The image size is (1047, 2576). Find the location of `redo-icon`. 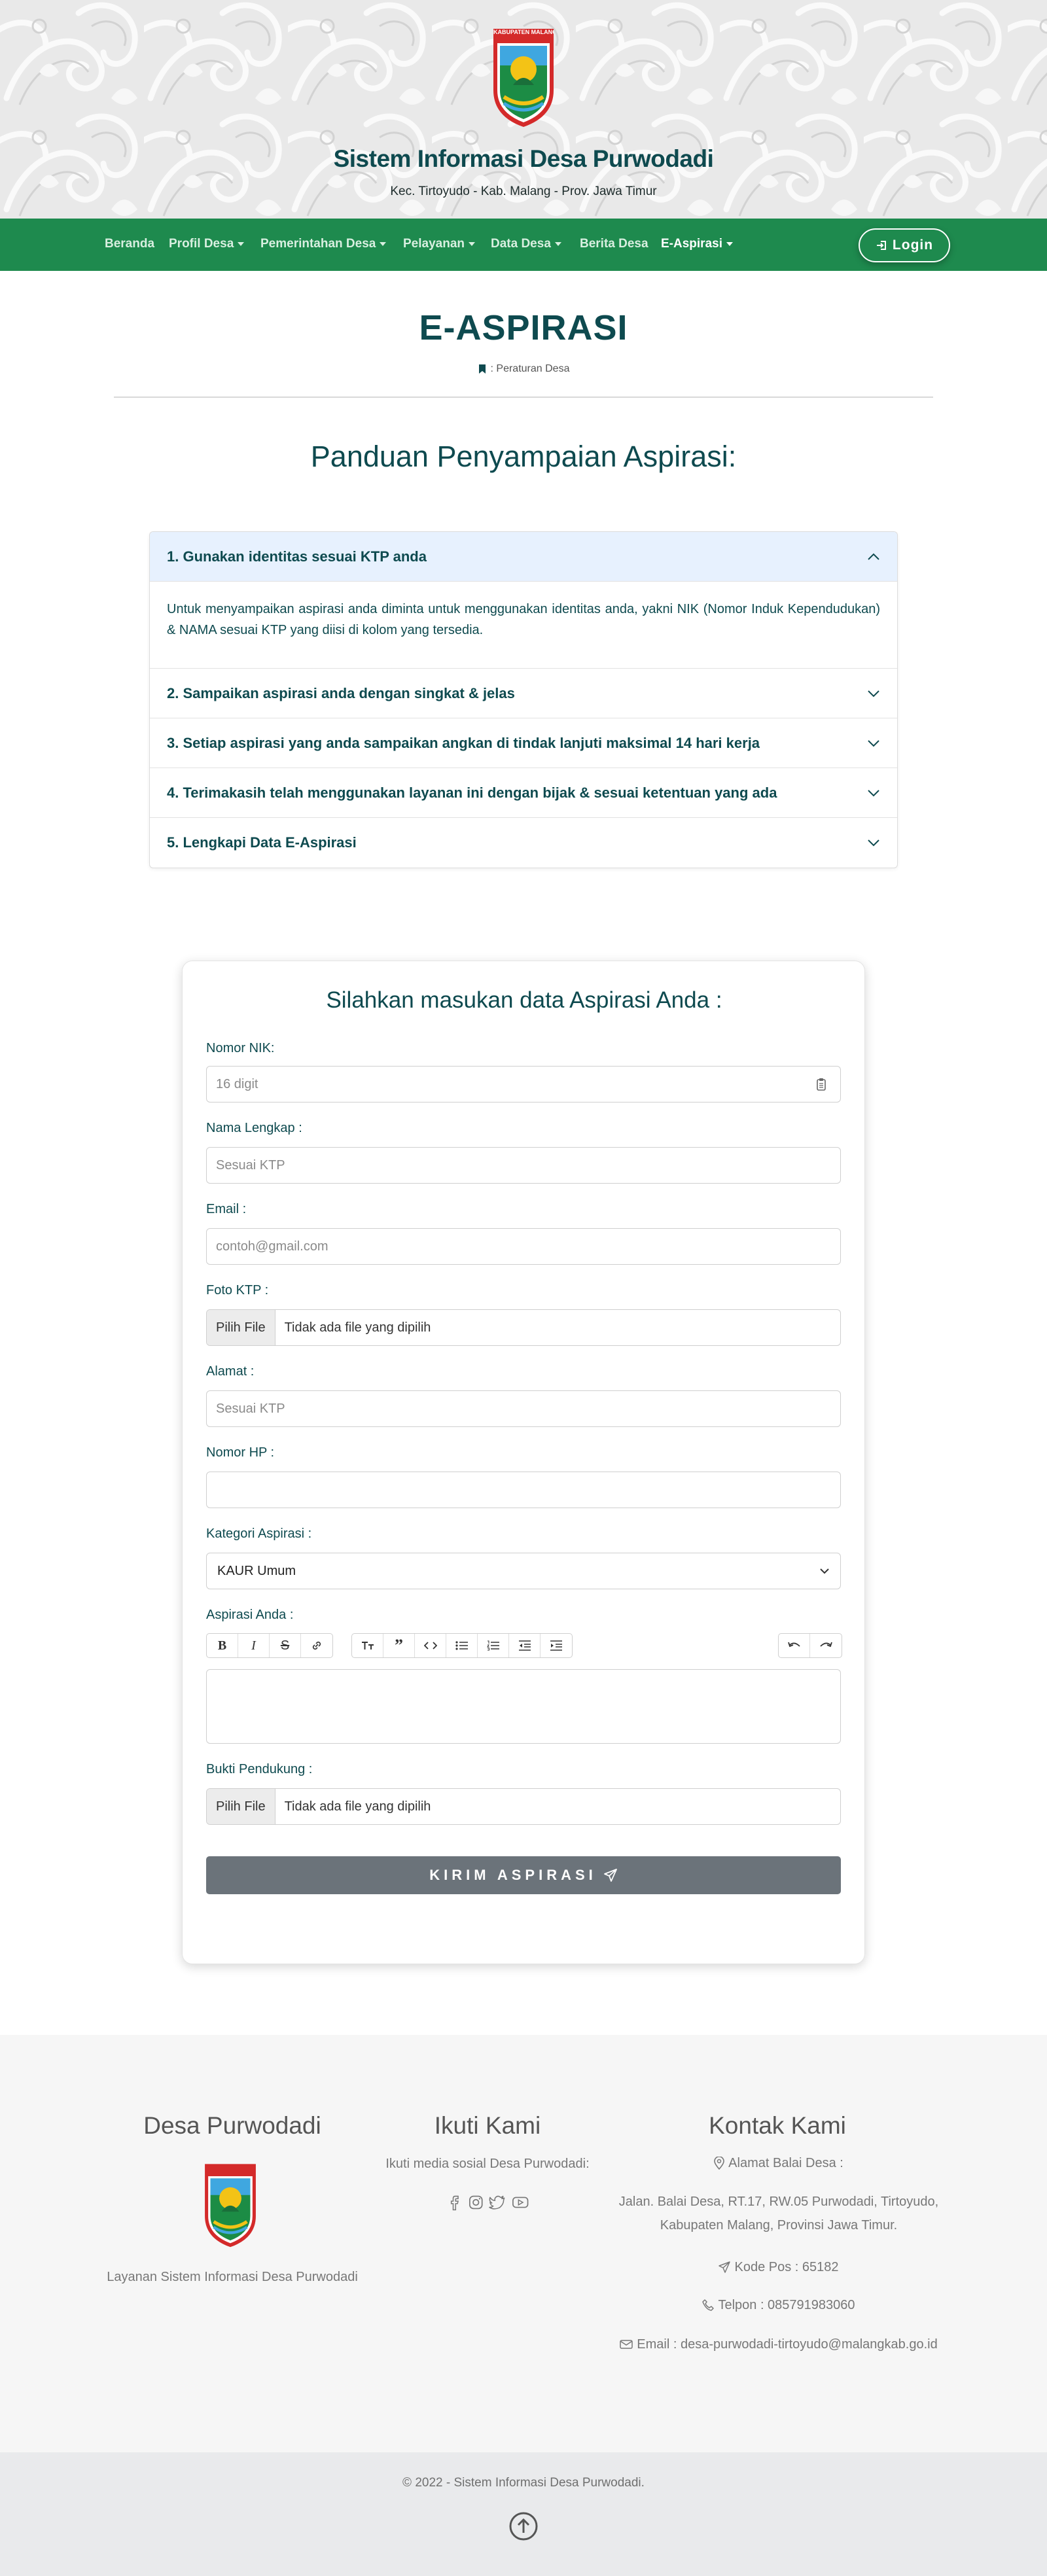

redo-icon is located at coordinates (826, 1645).